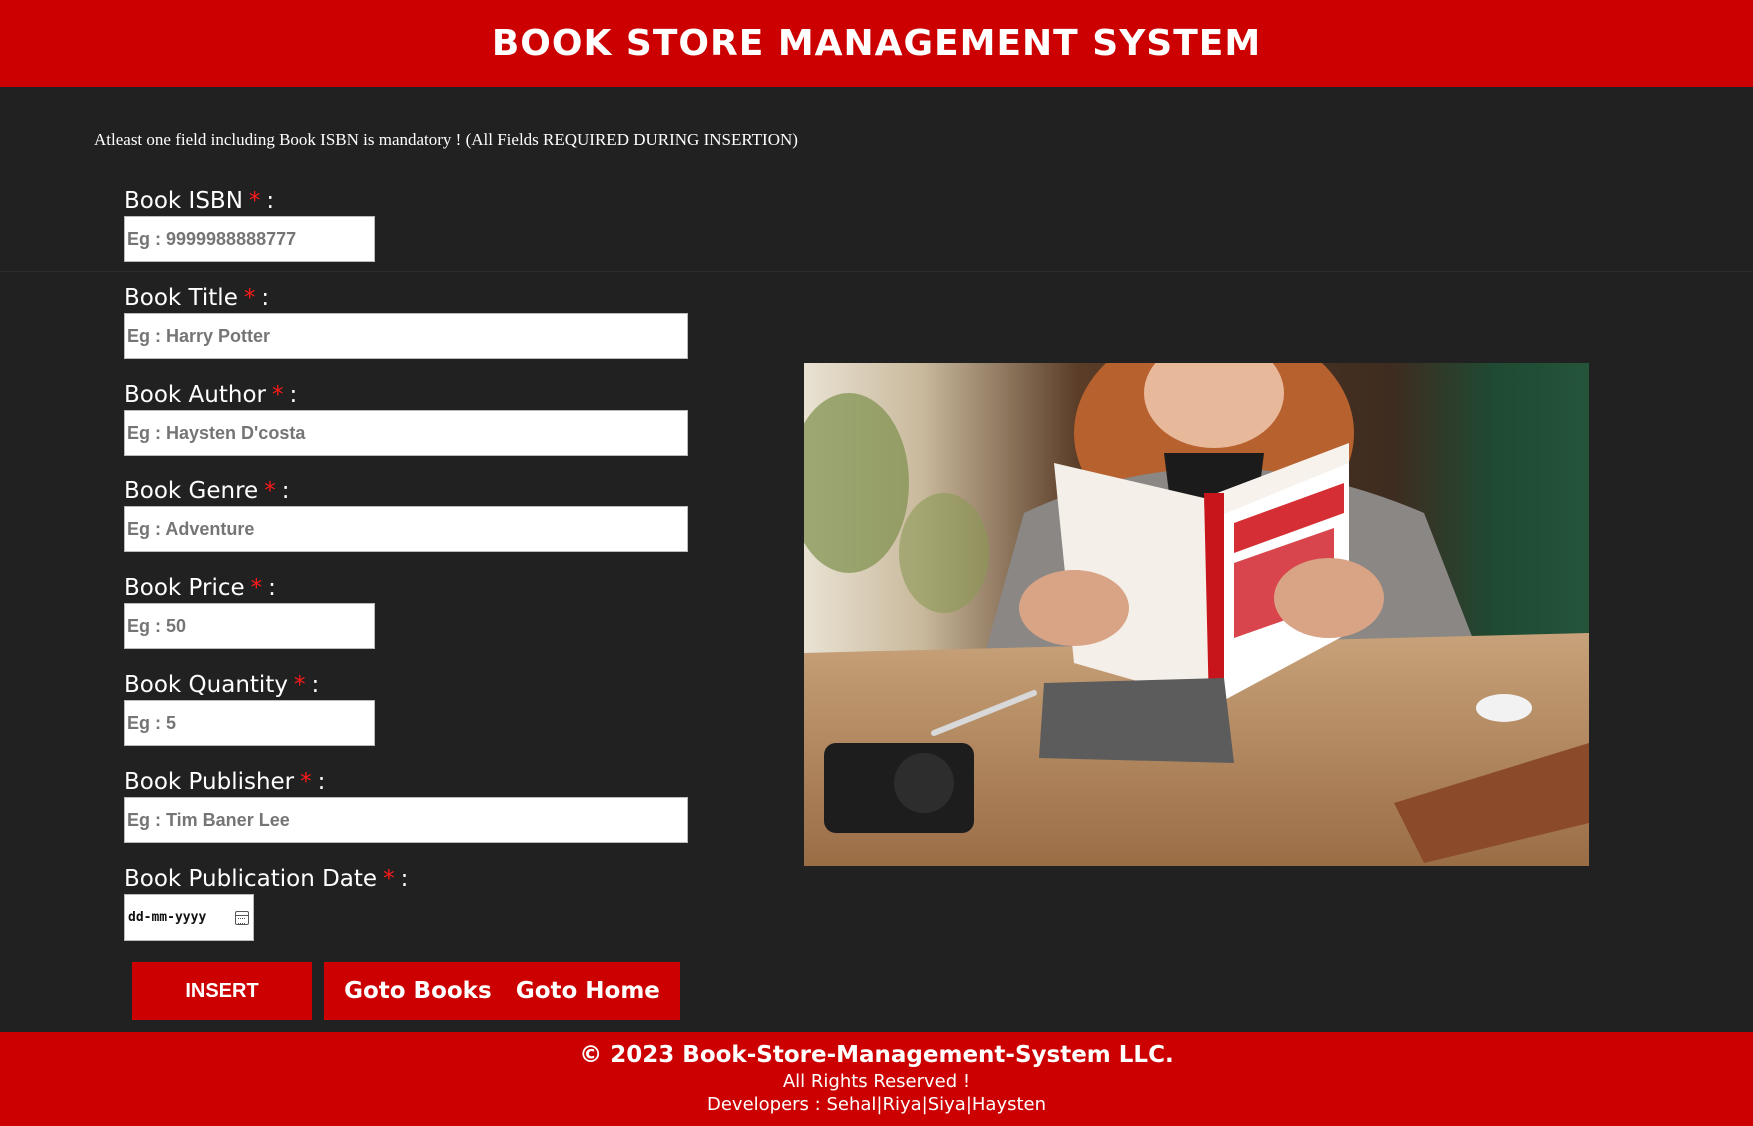 The height and width of the screenshot is (1126, 1753). What do you see at coordinates (242, 917) in the screenshot?
I see `calendar-icon` at bounding box center [242, 917].